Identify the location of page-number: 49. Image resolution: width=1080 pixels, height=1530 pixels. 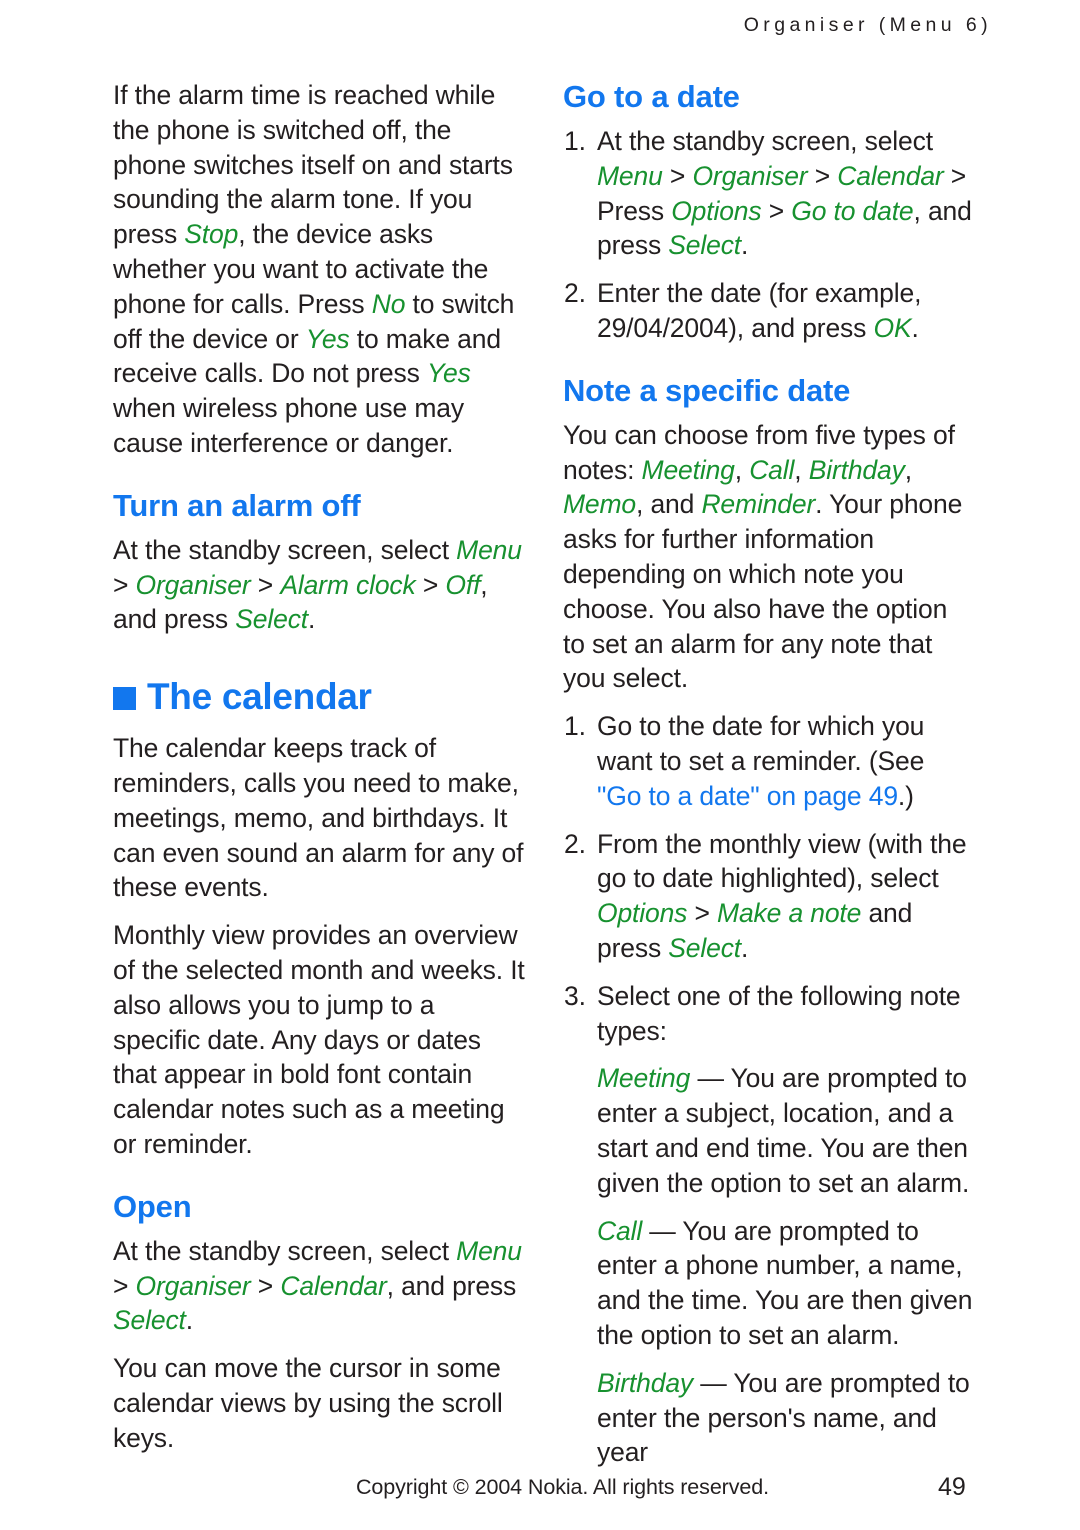
(952, 1487).